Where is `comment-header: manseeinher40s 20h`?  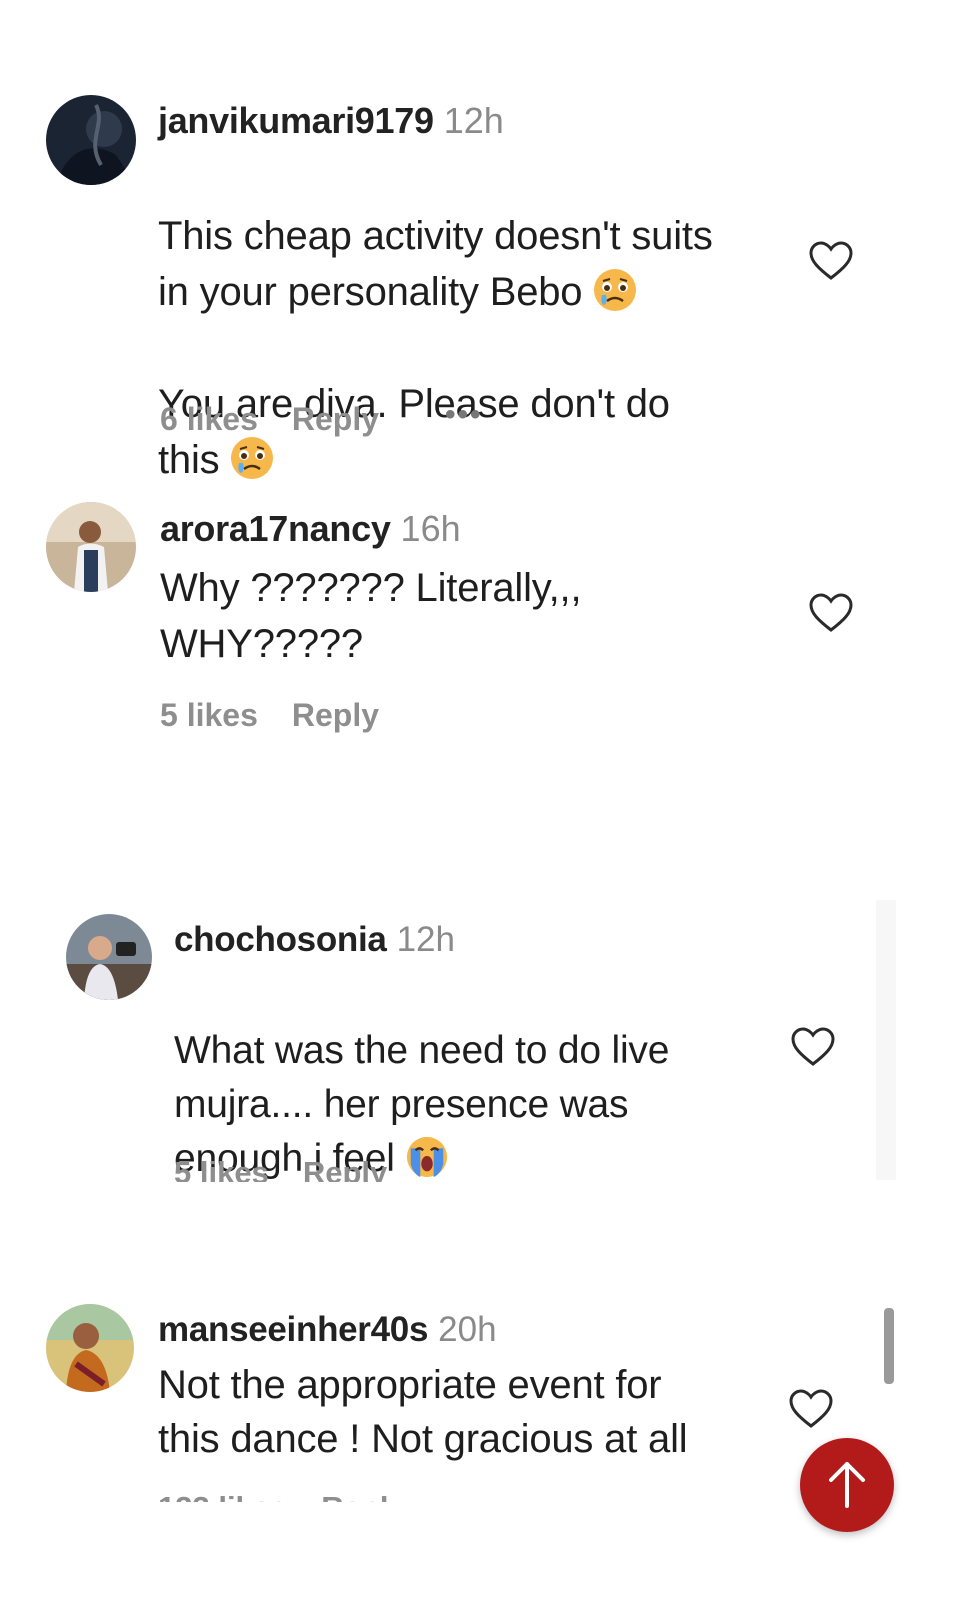
comment-header: manseeinher40s 20h is located at coordinates (327, 1329).